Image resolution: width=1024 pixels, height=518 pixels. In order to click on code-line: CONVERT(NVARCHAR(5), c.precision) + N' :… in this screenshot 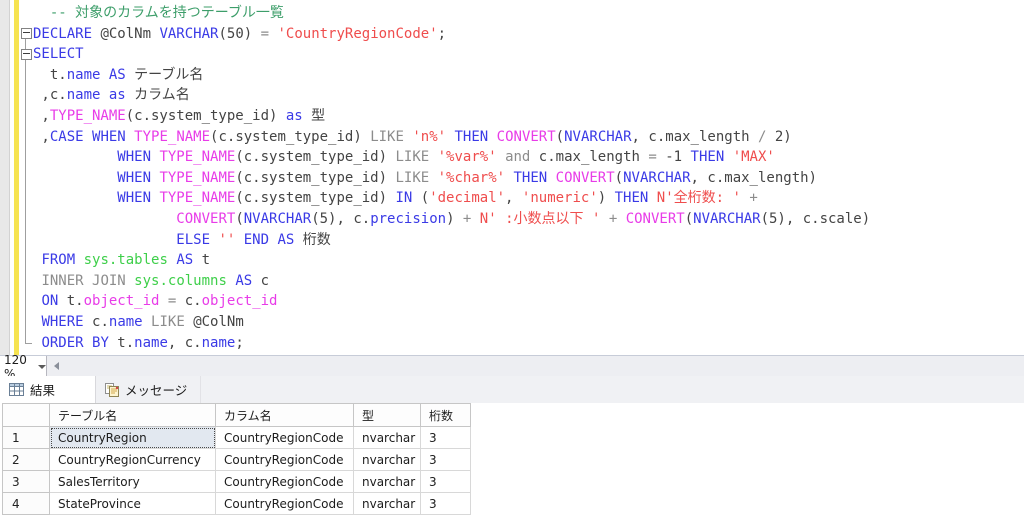, I will do `click(528, 219)`.